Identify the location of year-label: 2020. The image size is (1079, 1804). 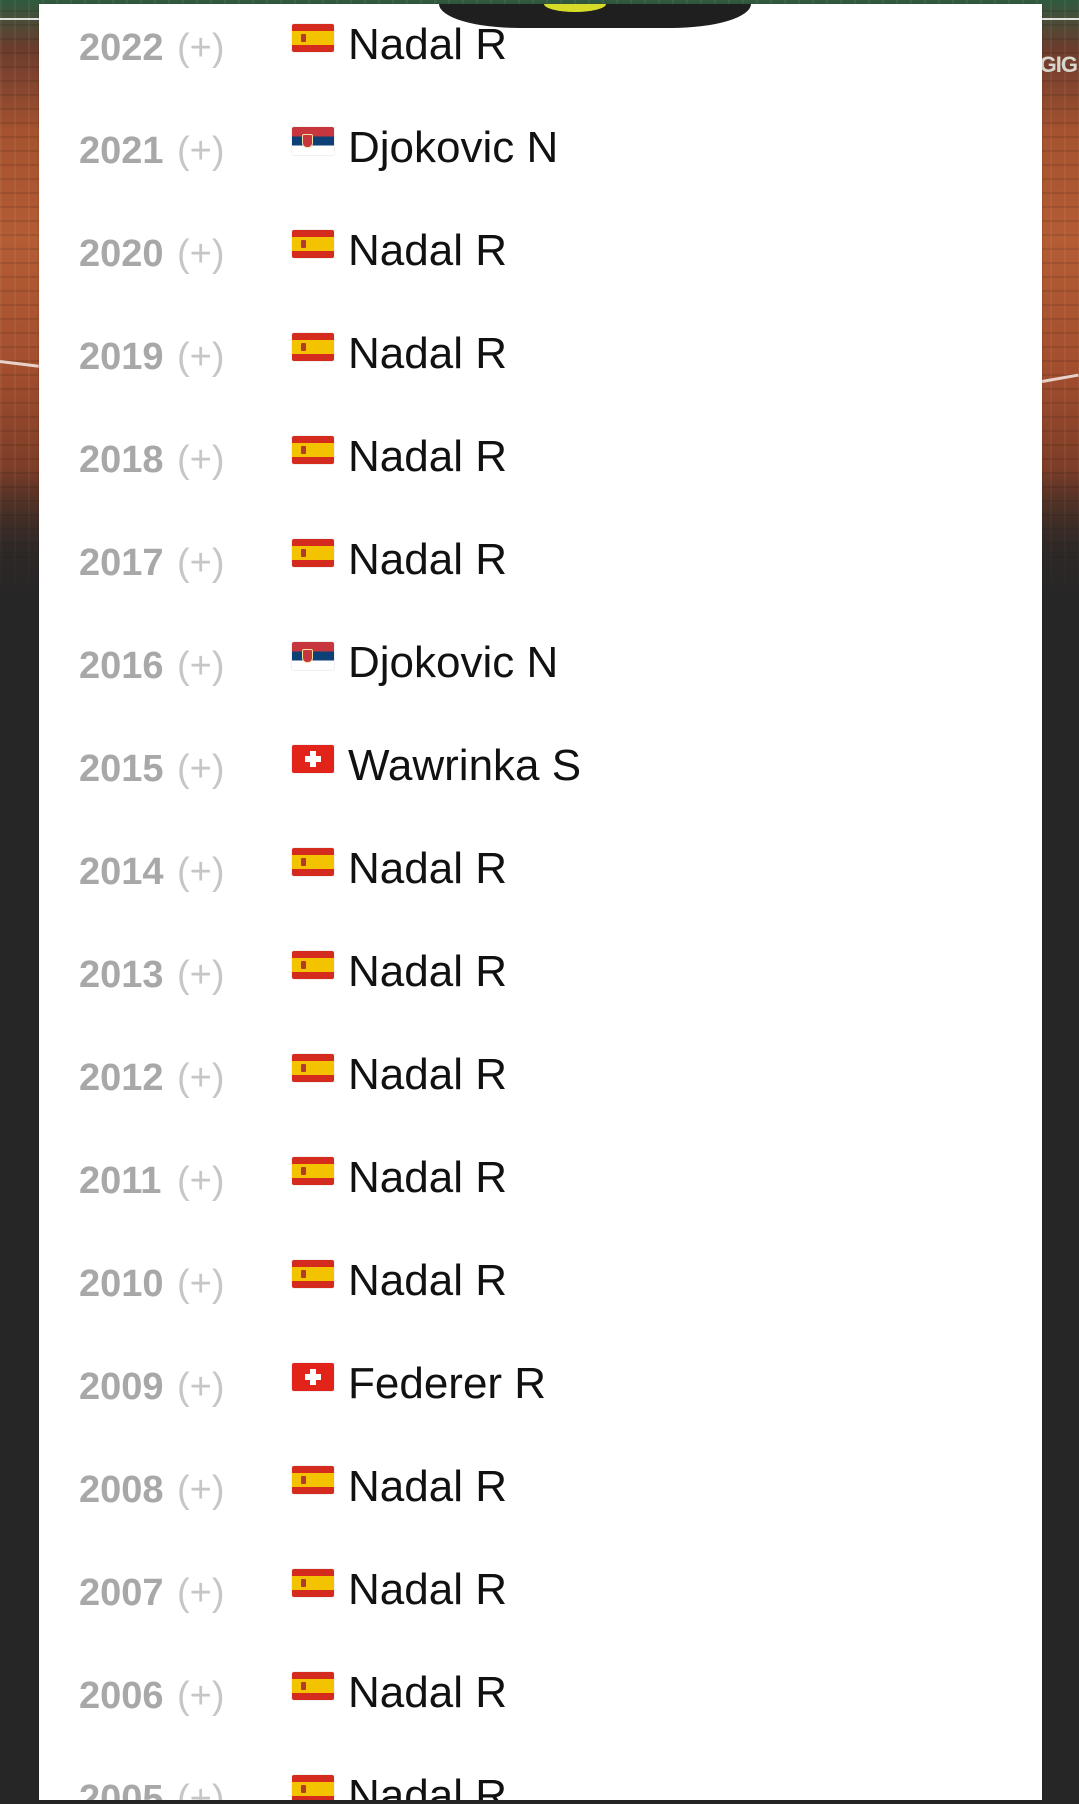
(121, 254).